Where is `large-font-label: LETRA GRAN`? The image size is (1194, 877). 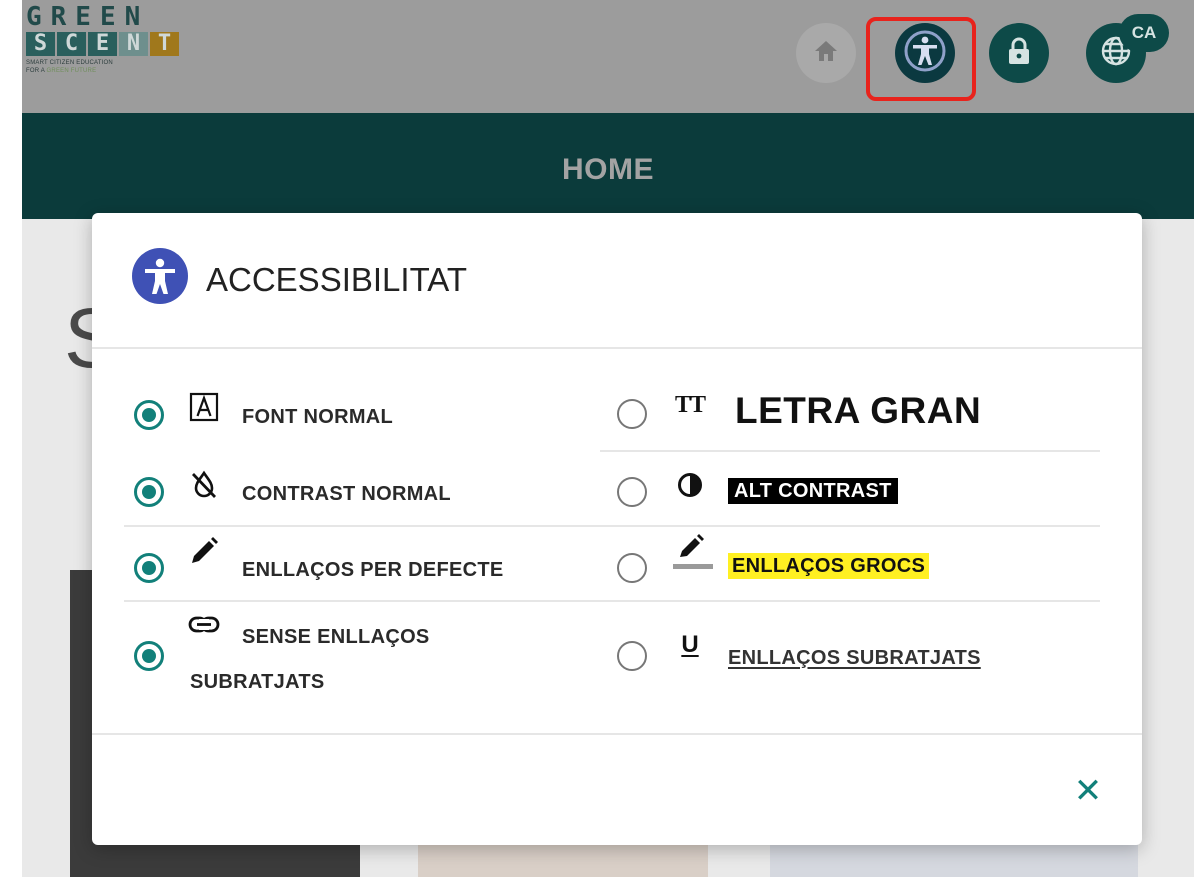 large-font-label: LETRA GRAN is located at coordinates (858, 411).